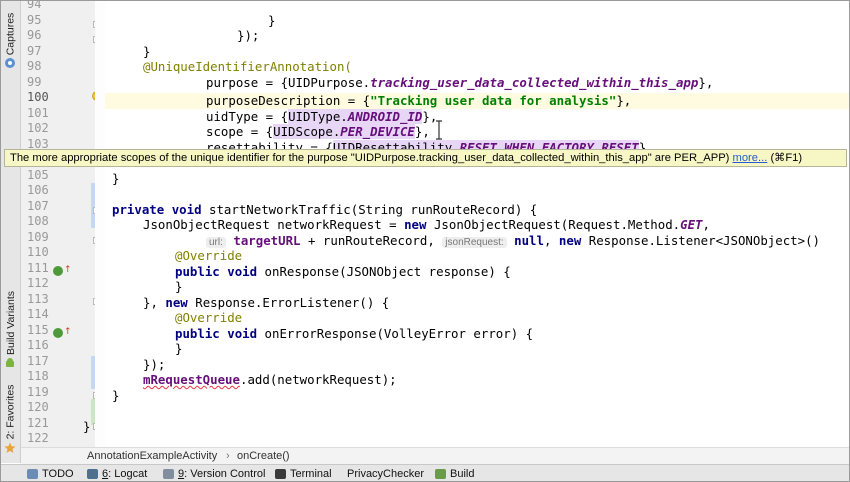  Describe the element at coordinates (47, 222) in the screenshot. I see `line-number: 108` at that location.